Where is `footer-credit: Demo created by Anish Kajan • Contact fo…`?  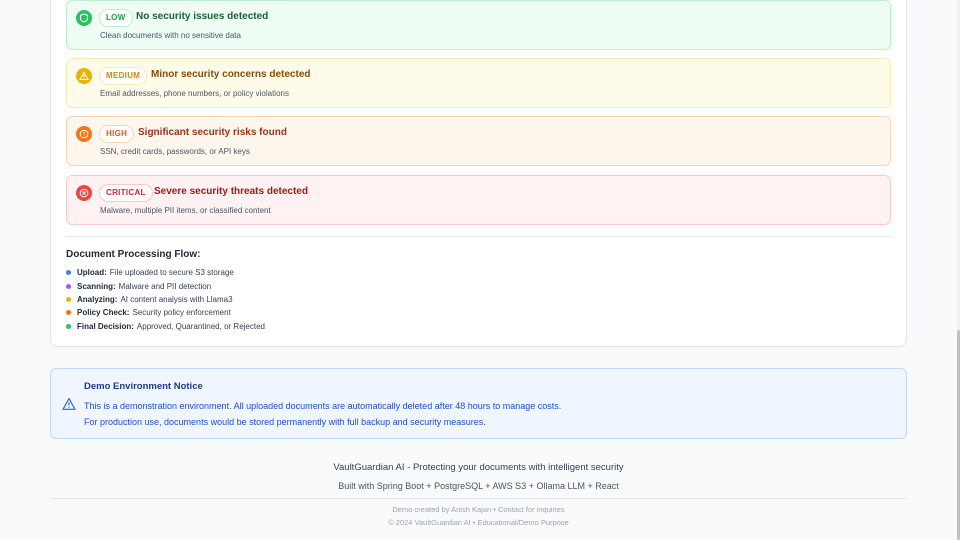
footer-credit: Demo created by Anish Kajan • Contact fo… is located at coordinates (478, 509).